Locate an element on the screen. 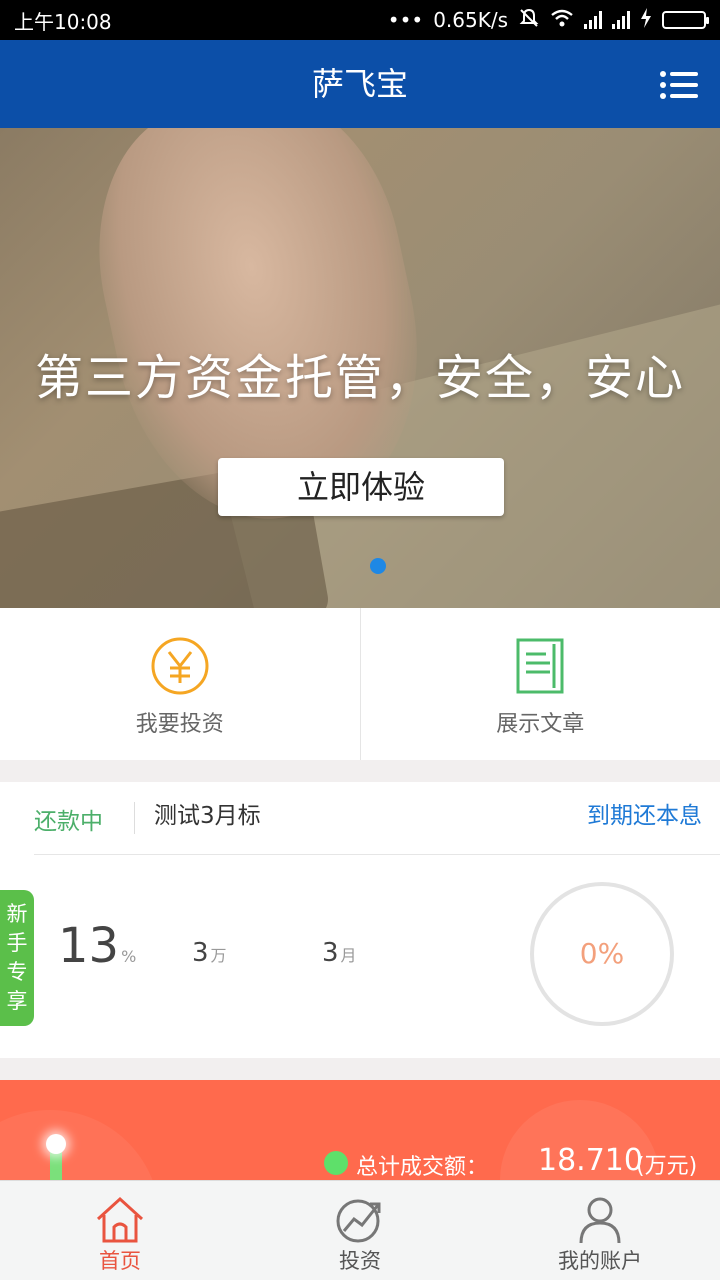  articles-entry: 展示文章 is located at coordinates (539, 684).